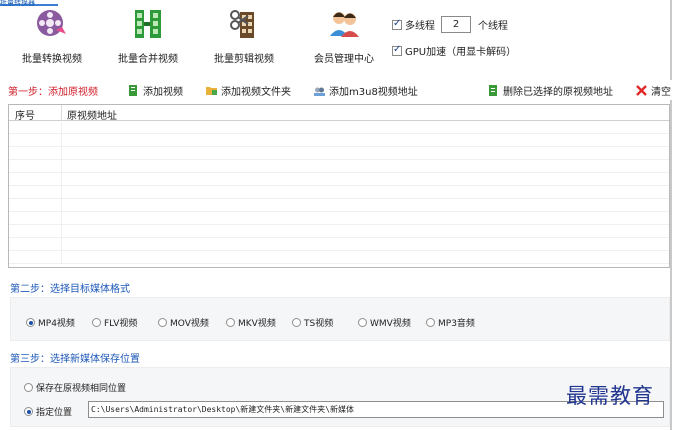 The height and width of the screenshot is (430, 686). I want to click on add-video-button: 添加视频, so click(155, 90).